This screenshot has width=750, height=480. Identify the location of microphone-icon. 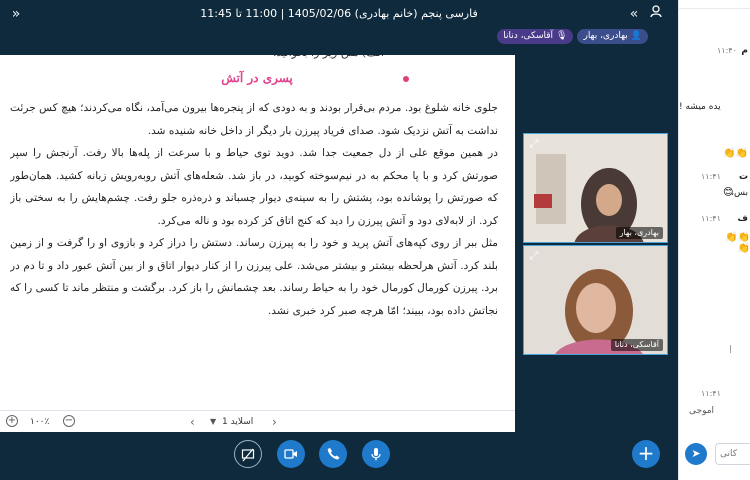
(376, 454).